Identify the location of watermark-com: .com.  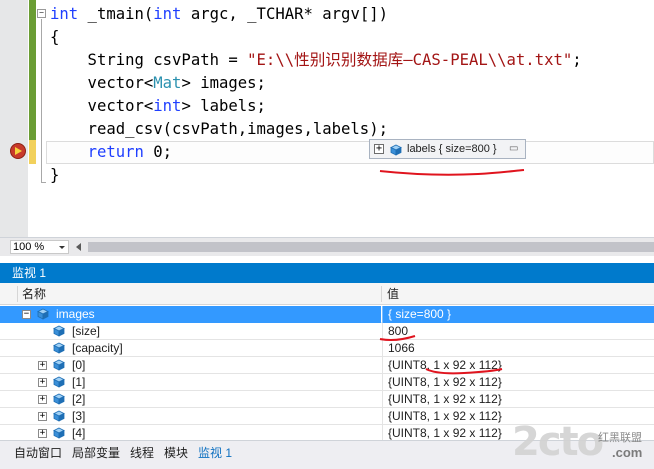
(627, 452).